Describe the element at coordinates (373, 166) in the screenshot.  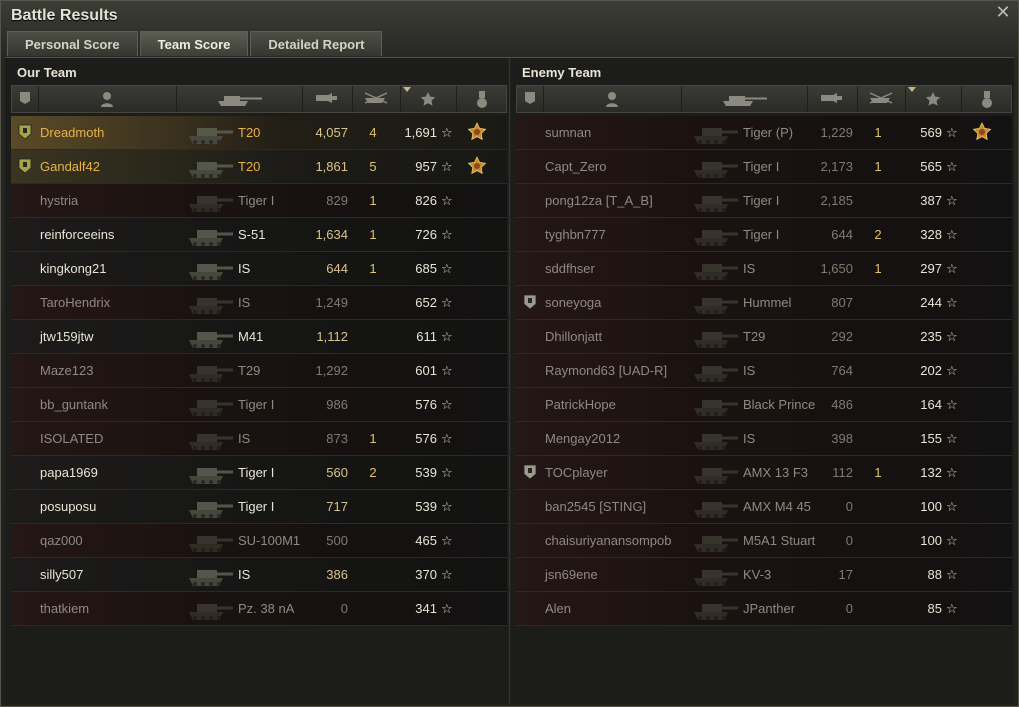
I see `kills-value: 5` at that location.